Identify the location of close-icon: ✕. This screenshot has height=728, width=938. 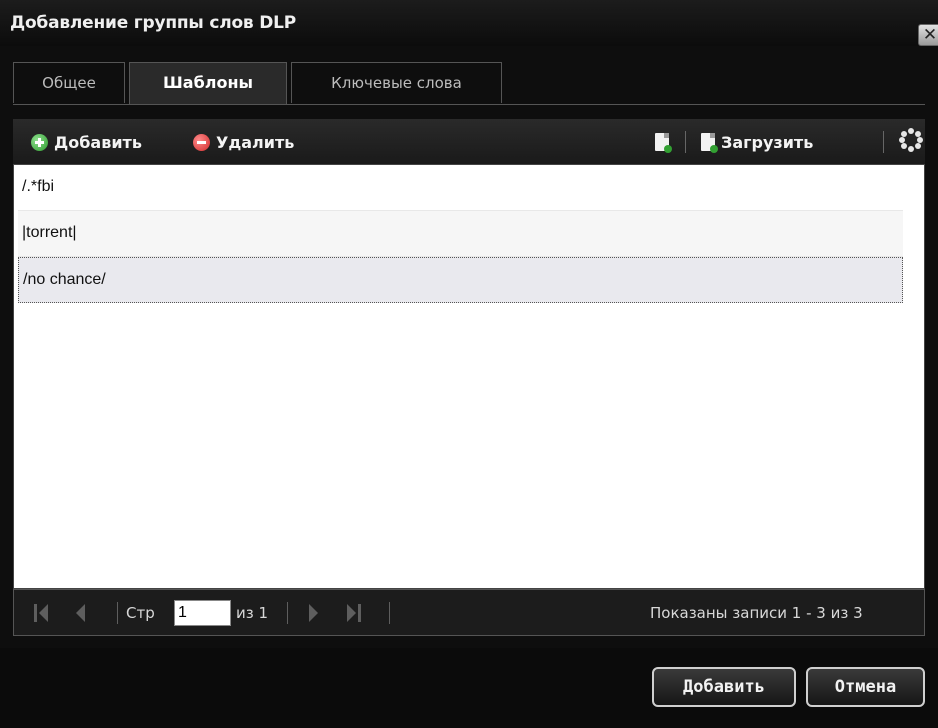
(928, 35).